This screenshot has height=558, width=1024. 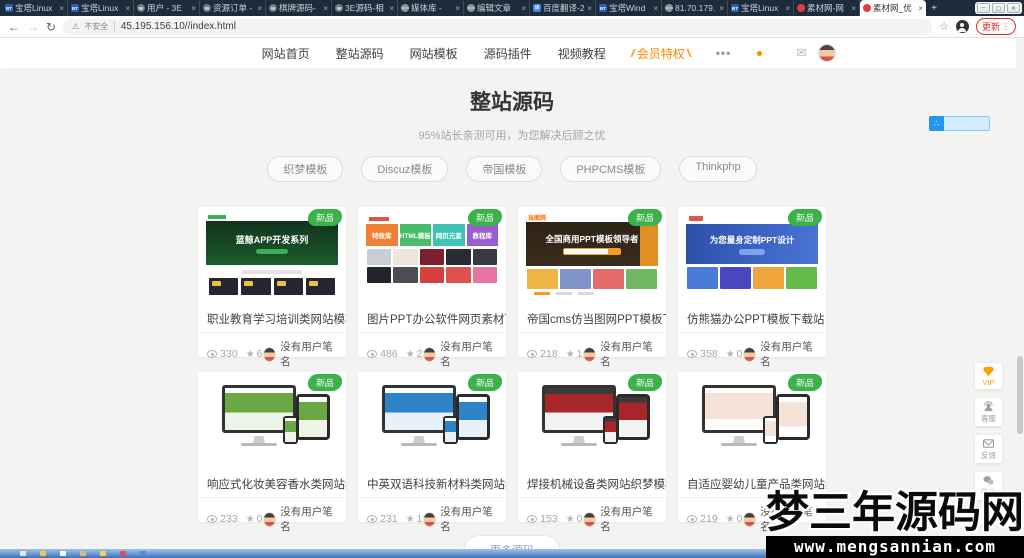 What do you see at coordinates (724, 53) in the screenshot?
I see `nav-more-menu: •••` at bounding box center [724, 53].